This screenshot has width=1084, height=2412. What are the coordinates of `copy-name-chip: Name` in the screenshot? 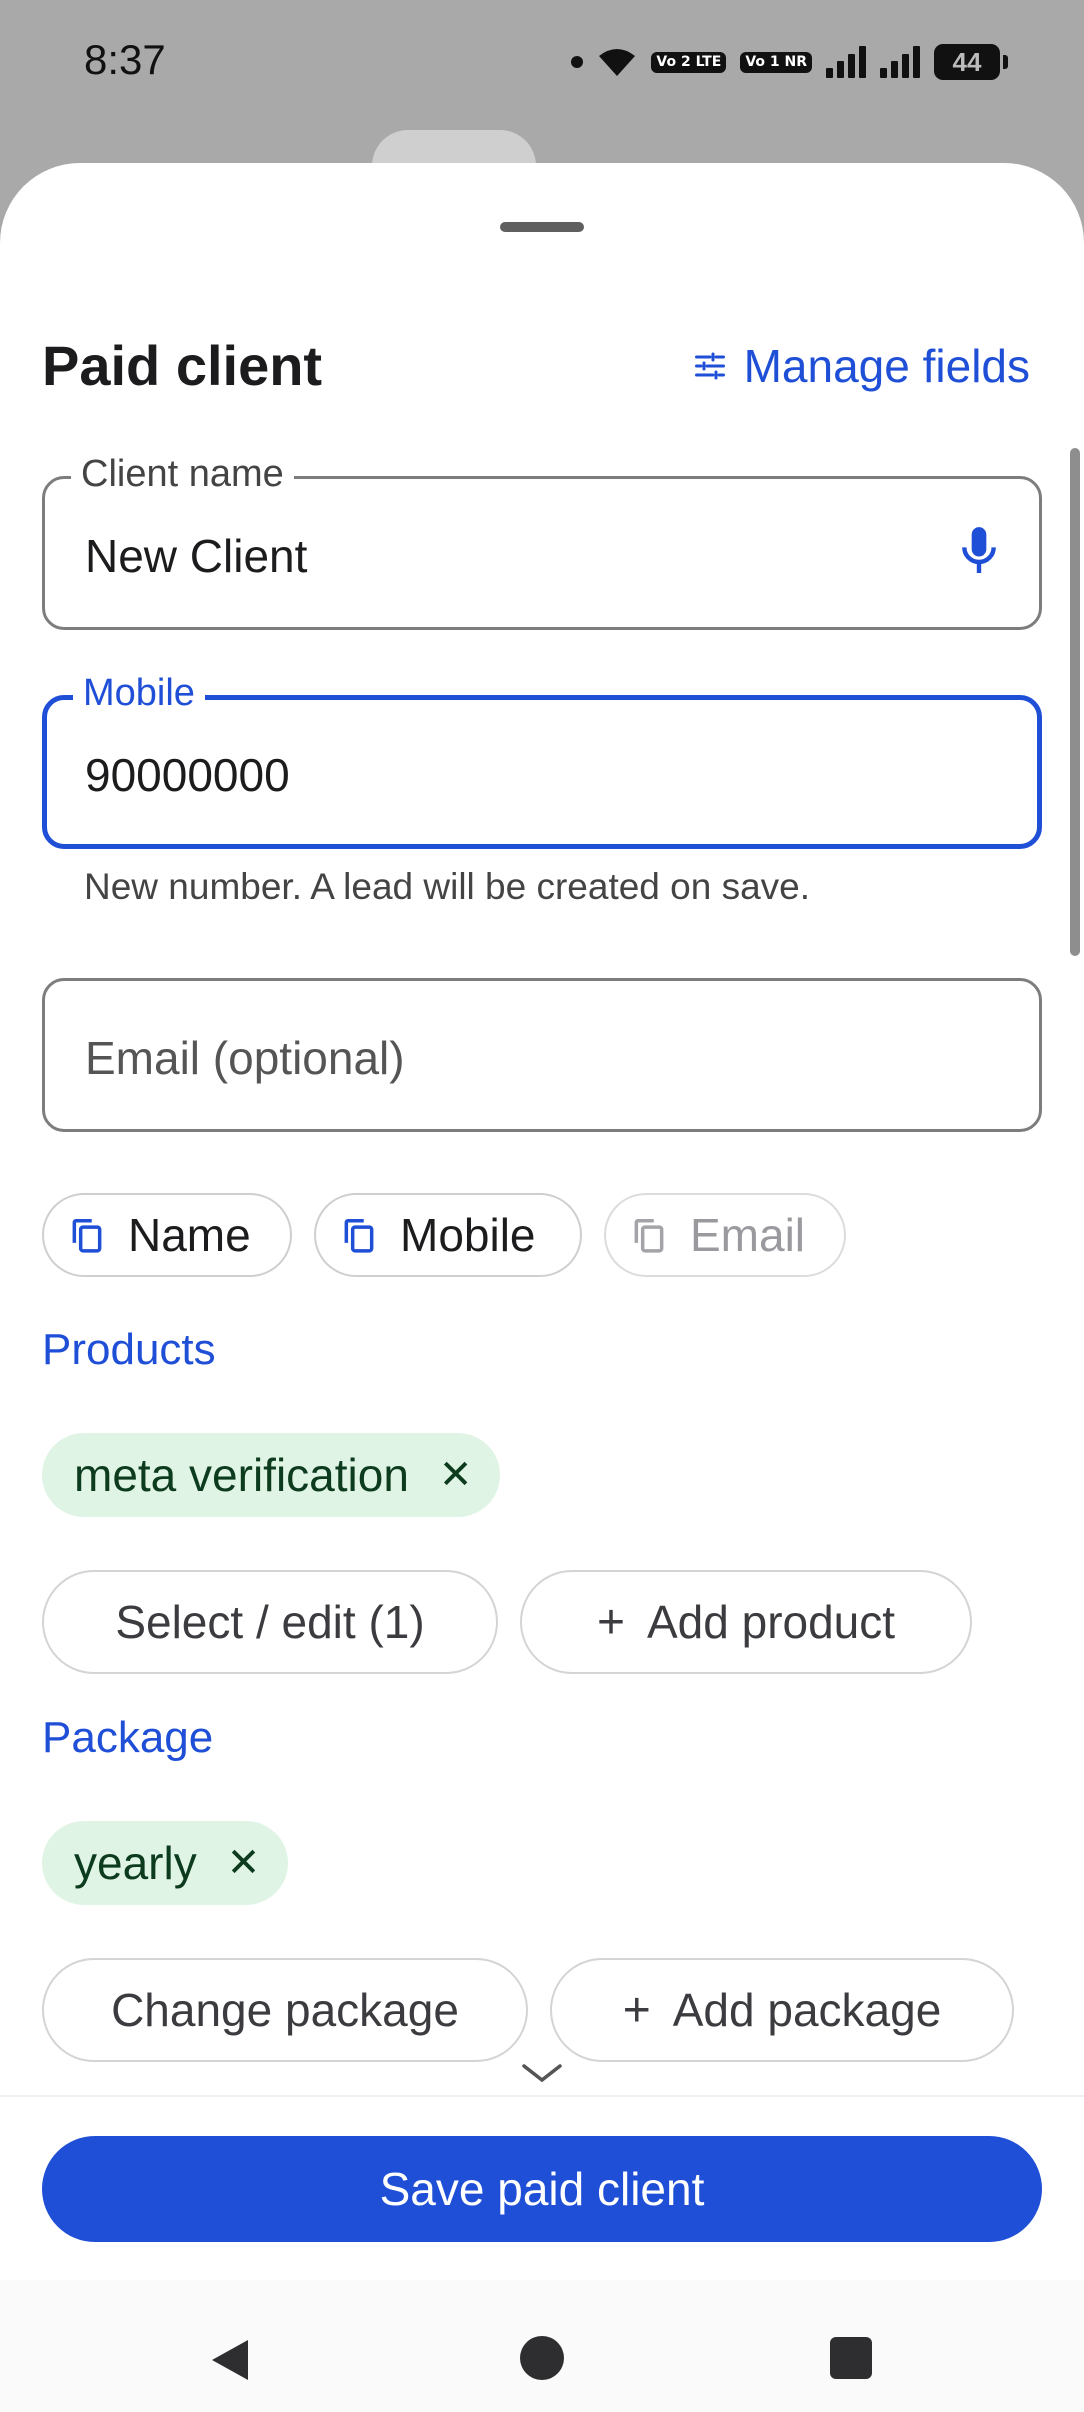 It's located at (167, 1235).